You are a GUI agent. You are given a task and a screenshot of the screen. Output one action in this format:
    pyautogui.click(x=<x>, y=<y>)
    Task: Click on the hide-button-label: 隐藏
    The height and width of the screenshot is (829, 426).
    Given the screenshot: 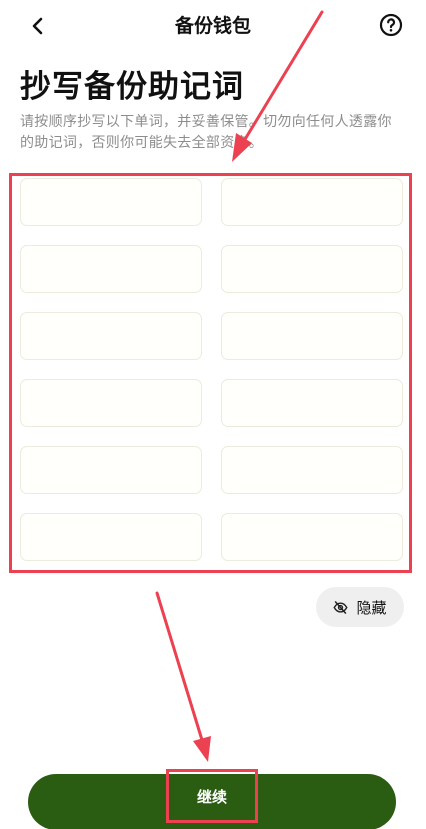 What is the action you would take?
    pyautogui.click(x=371, y=607)
    